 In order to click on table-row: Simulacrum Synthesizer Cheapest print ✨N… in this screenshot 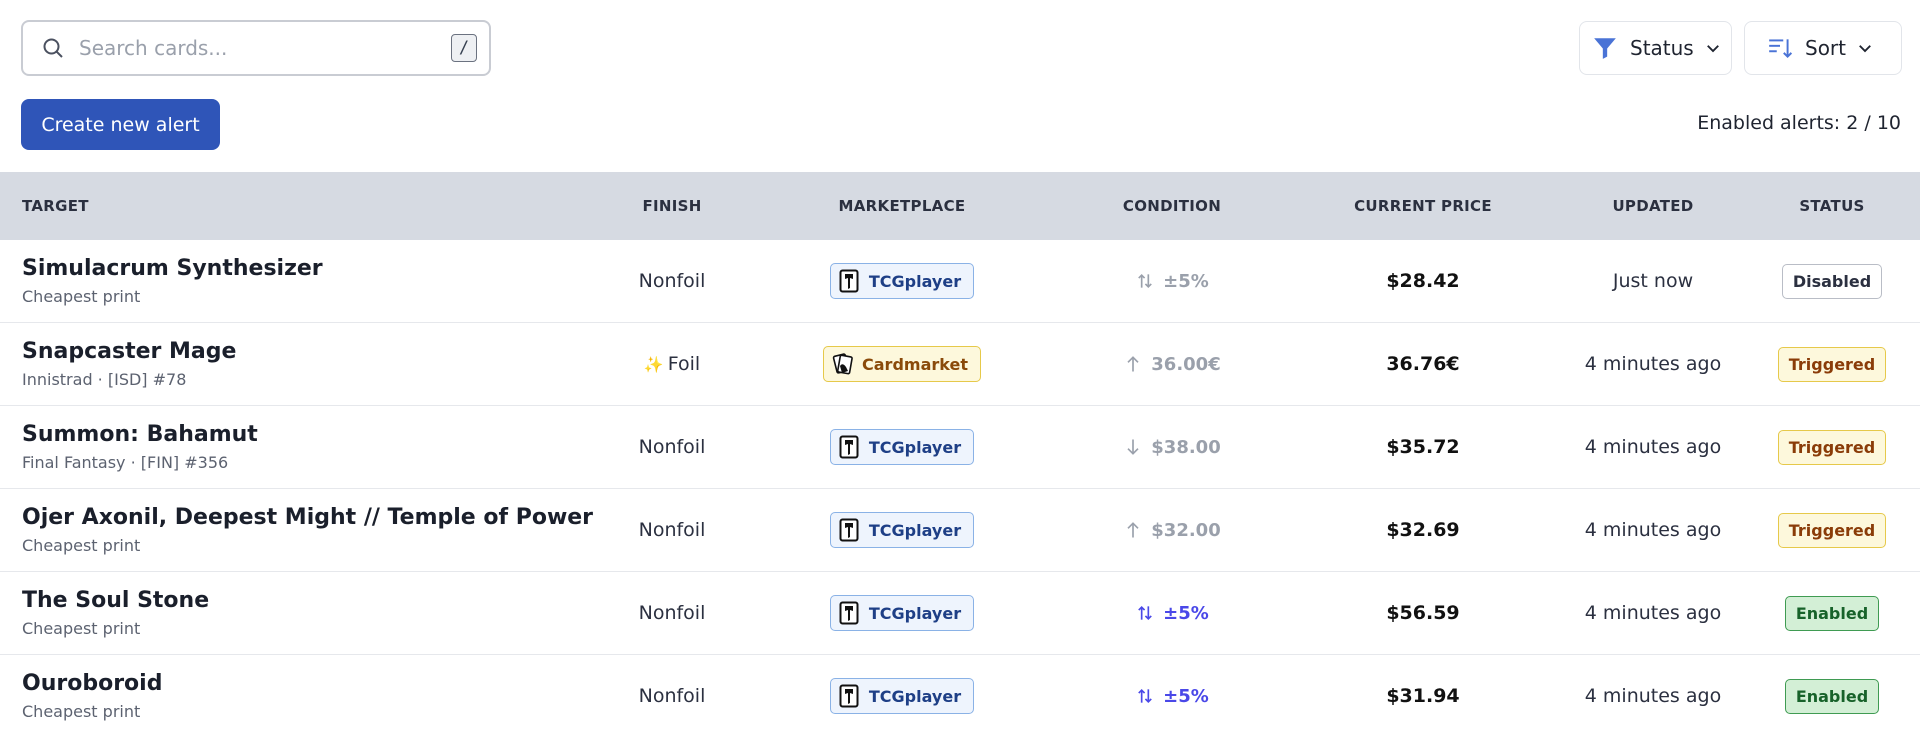, I will do `click(960, 281)`.